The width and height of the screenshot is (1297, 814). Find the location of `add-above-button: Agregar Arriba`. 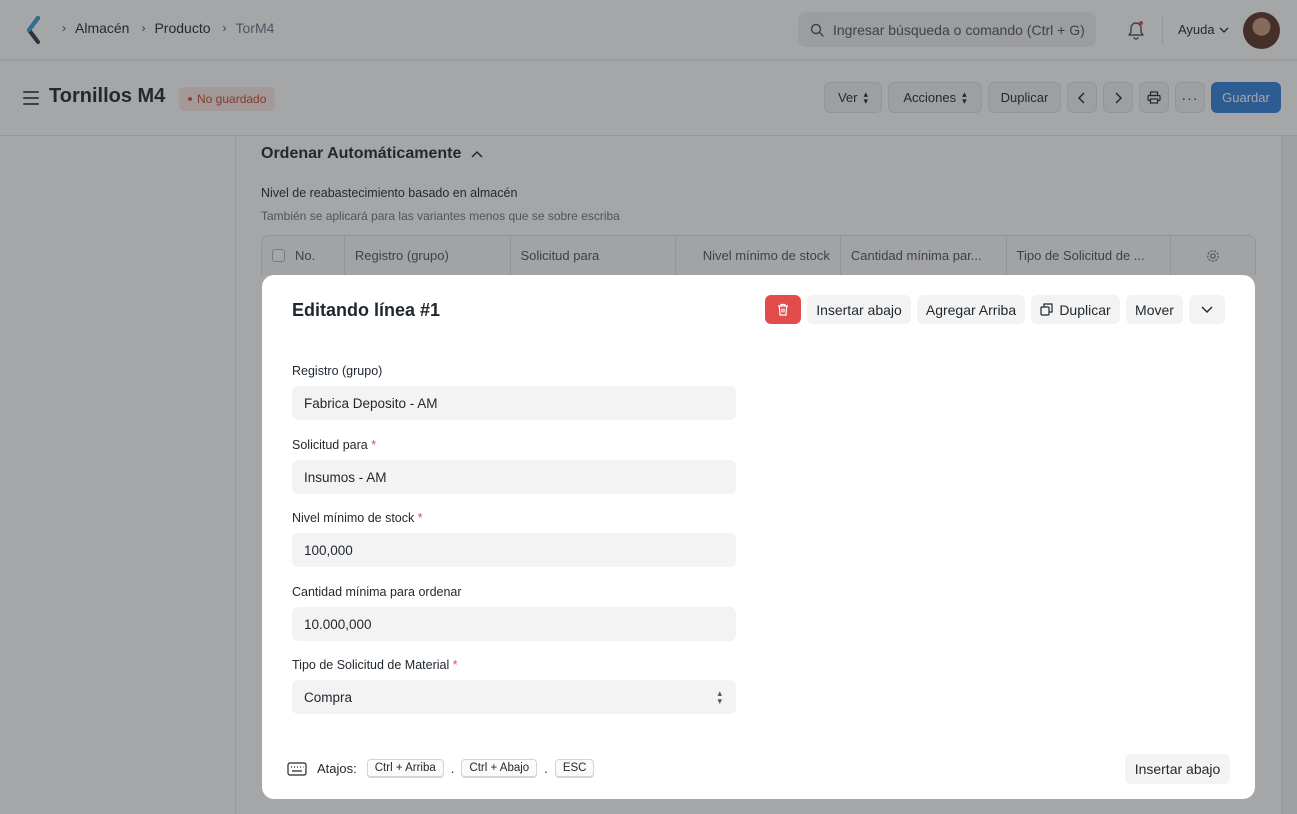

add-above-button: Agregar Arriba is located at coordinates (971, 309).